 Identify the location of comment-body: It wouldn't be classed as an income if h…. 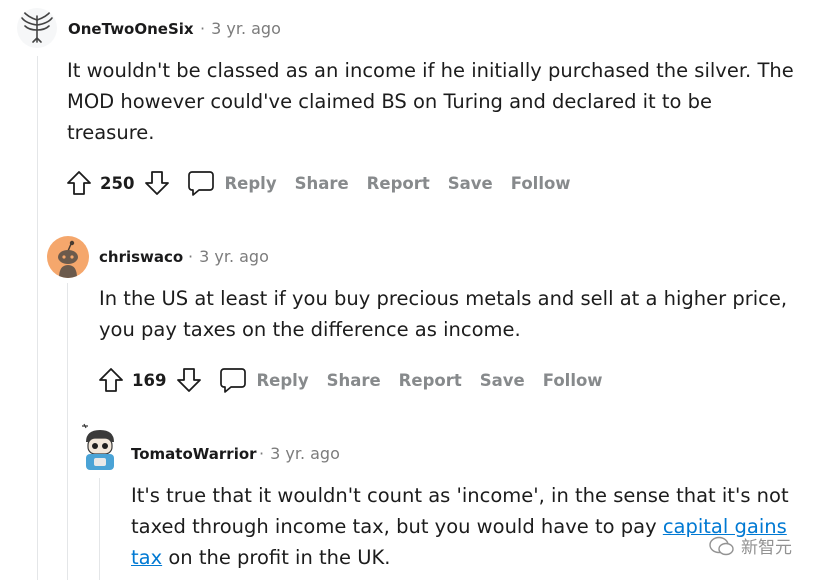
(430, 101).